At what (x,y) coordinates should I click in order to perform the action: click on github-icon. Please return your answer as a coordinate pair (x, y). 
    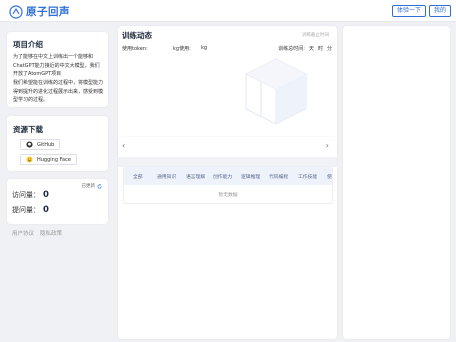
    Looking at the image, I should click on (29, 144).